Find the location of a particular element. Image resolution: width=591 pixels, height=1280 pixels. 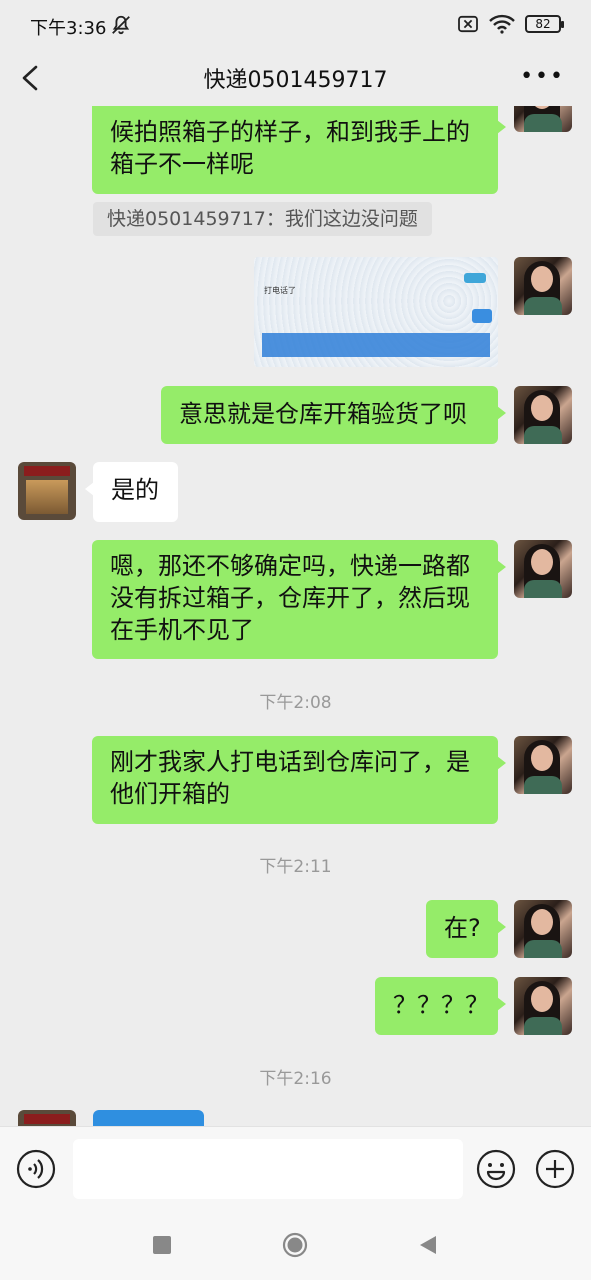

battery-icon: 82 is located at coordinates (544, 24).